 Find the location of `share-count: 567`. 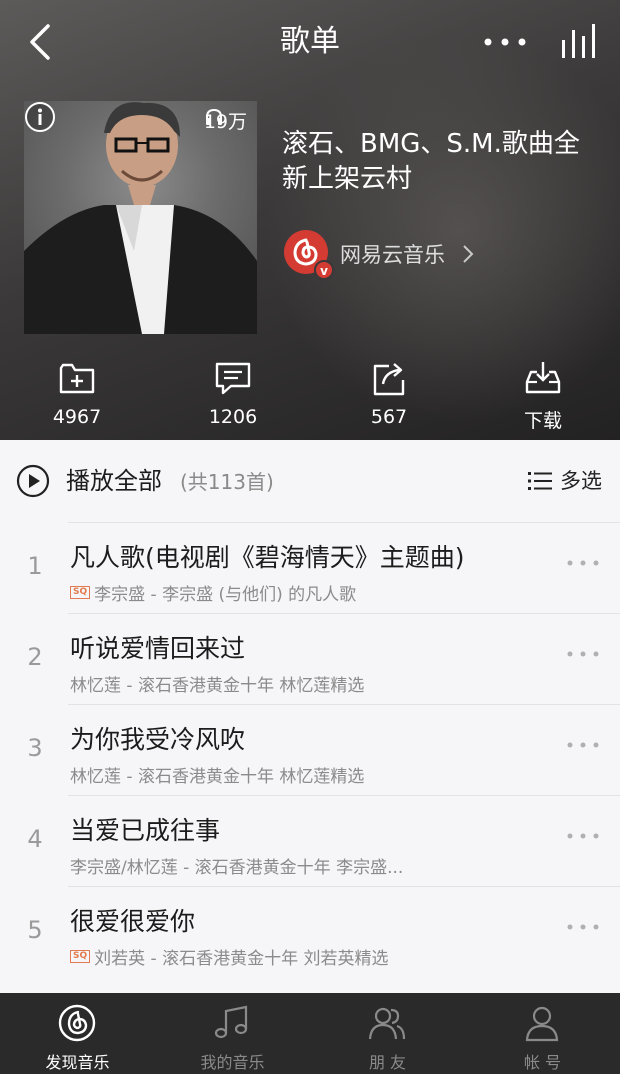

share-count: 567 is located at coordinates (389, 417).